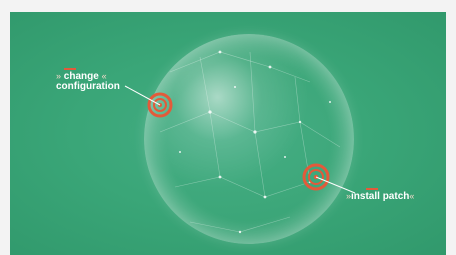 The height and width of the screenshot is (255, 456). Describe the element at coordinates (59, 76) in the screenshot. I see `bracket-open: »` at that location.